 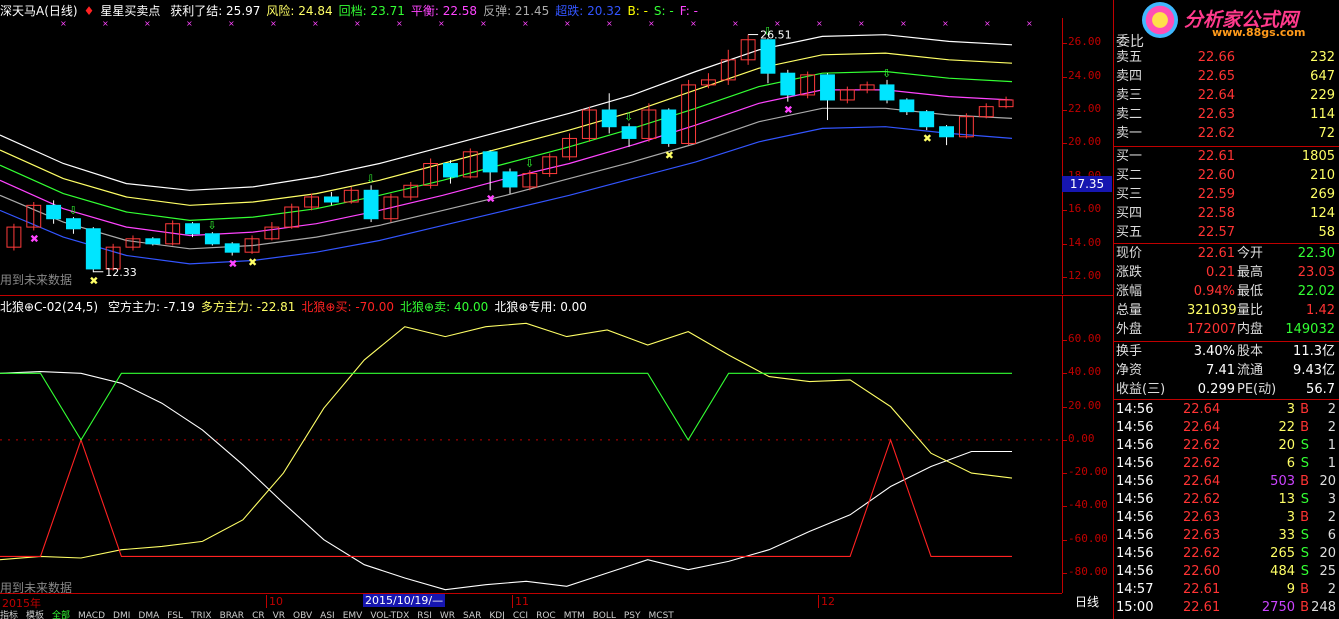 What do you see at coordinates (404, 600) in the screenshot?
I see `date-cursor: 2015/10/19/—` at bounding box center [404, 600].